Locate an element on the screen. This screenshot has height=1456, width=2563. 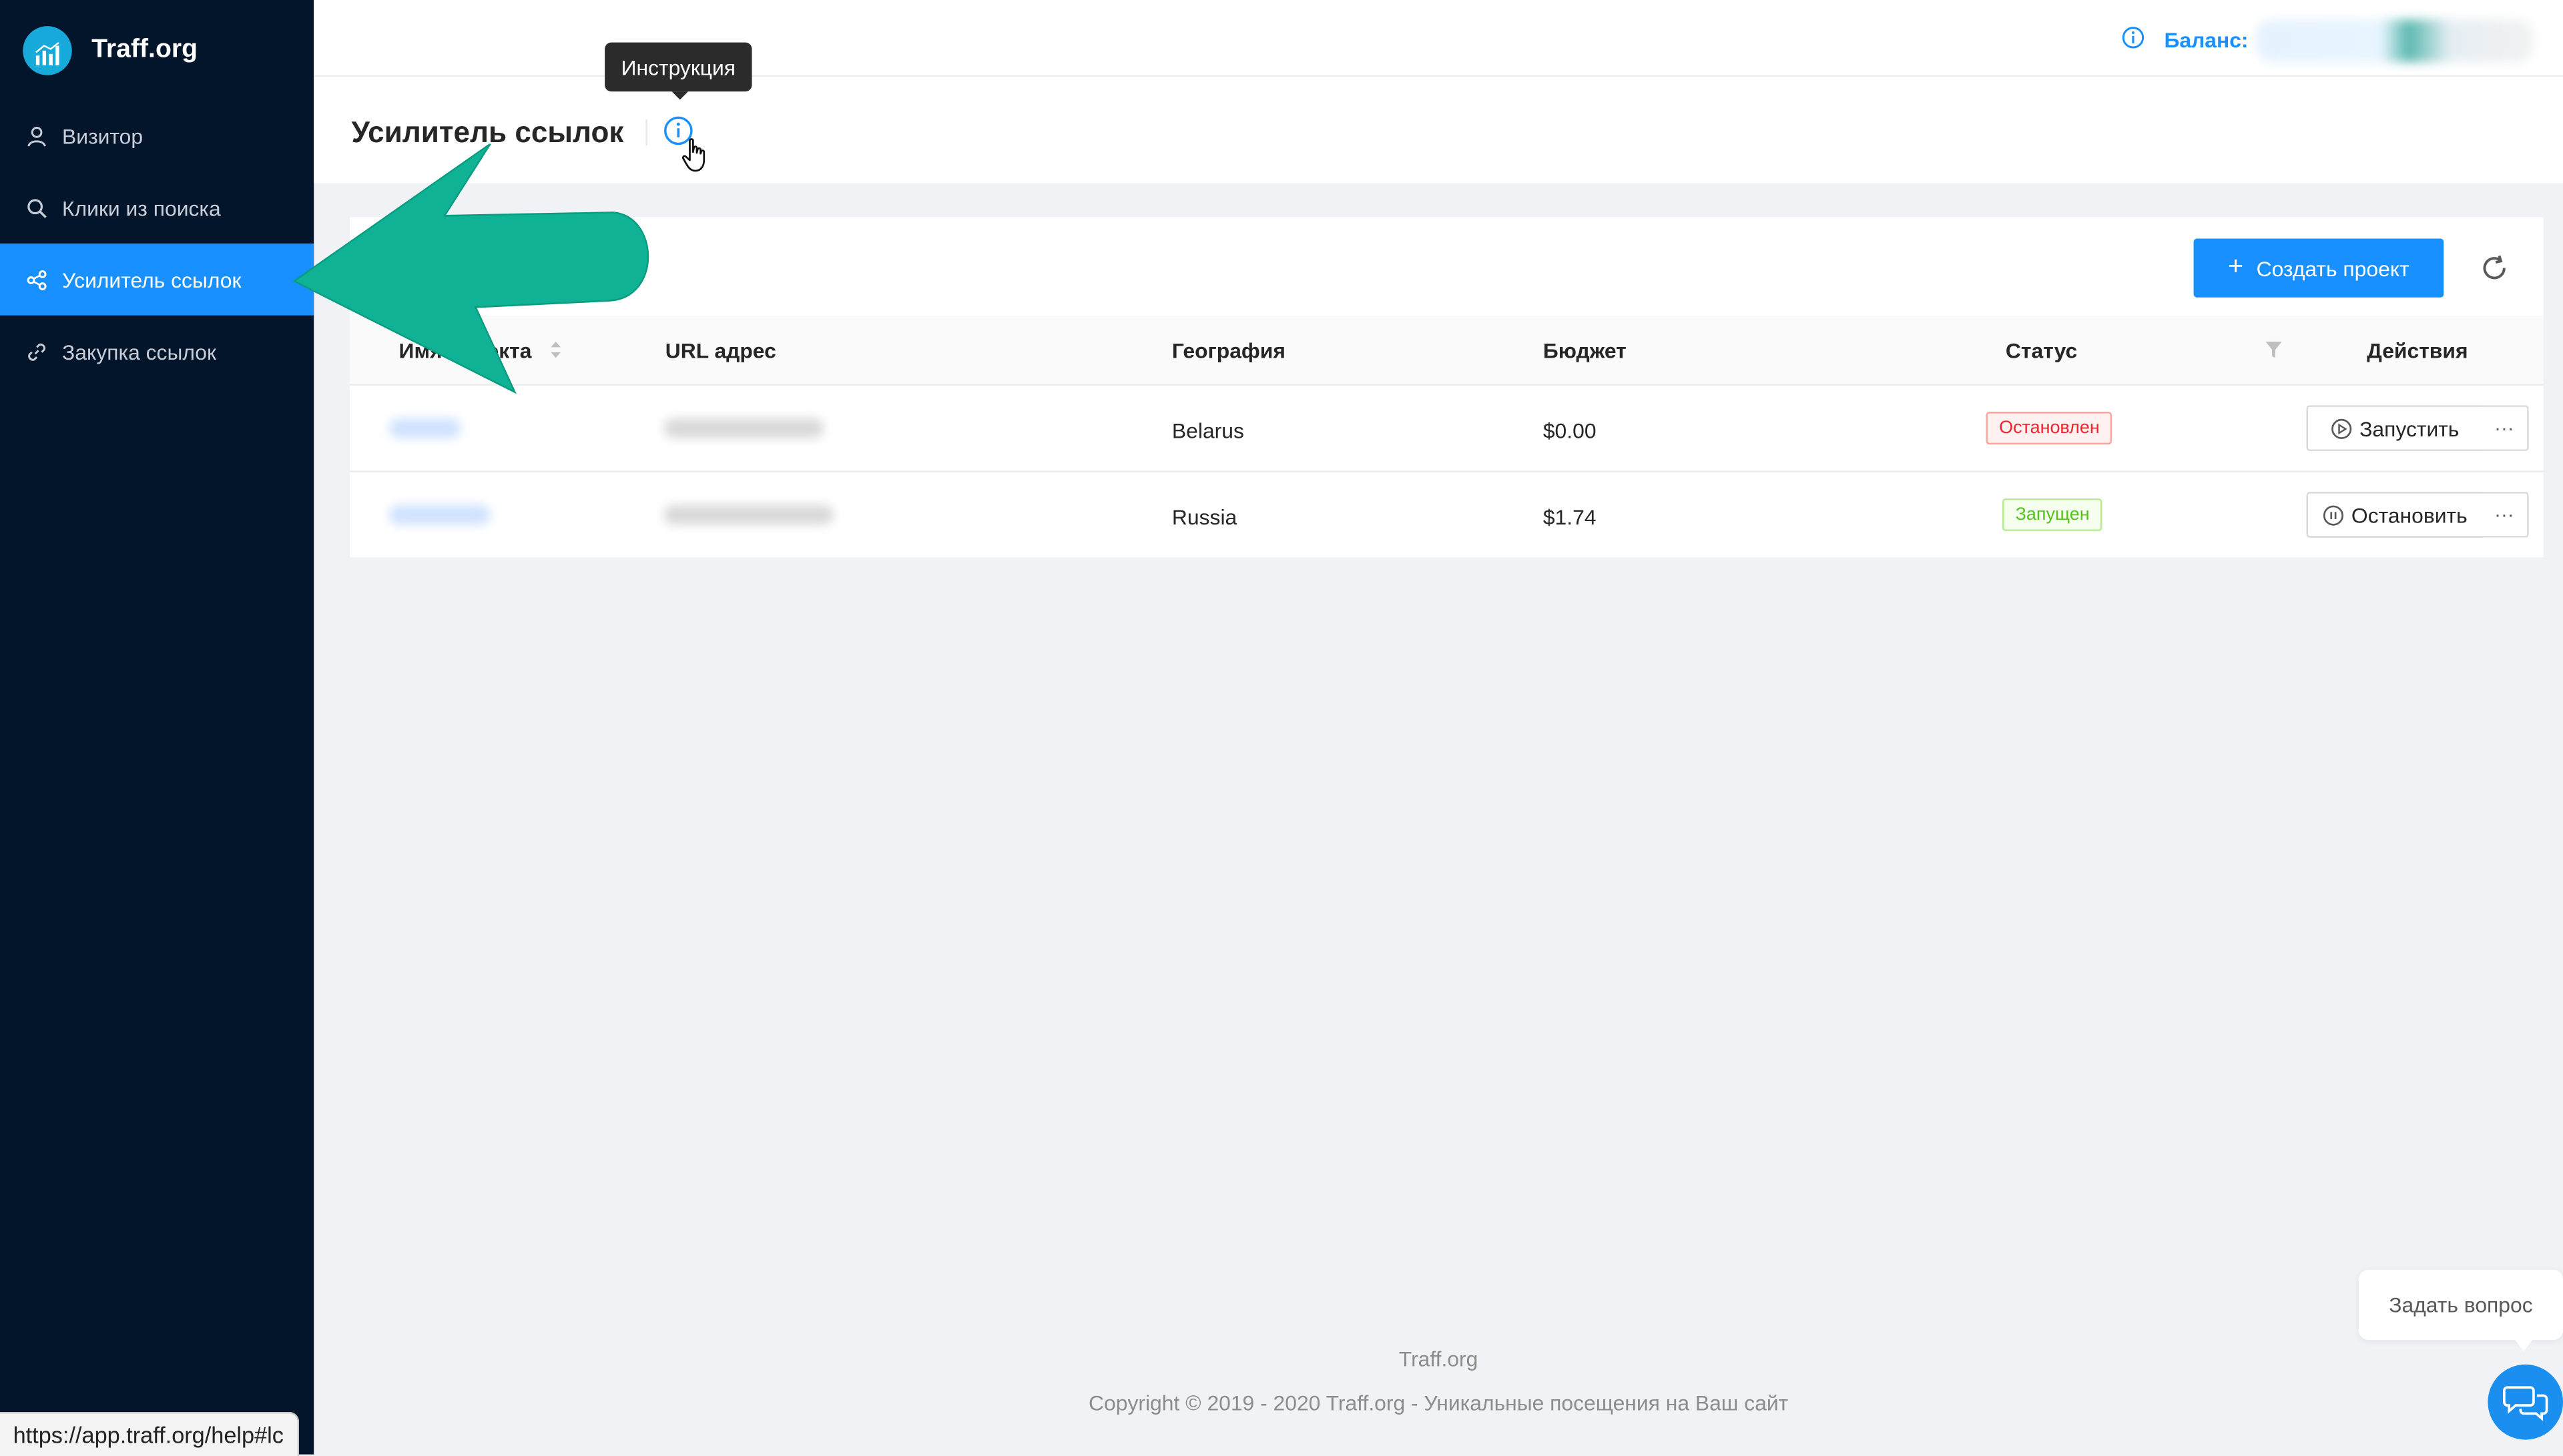
chat-icon is located at coordinates (2525, 1403).